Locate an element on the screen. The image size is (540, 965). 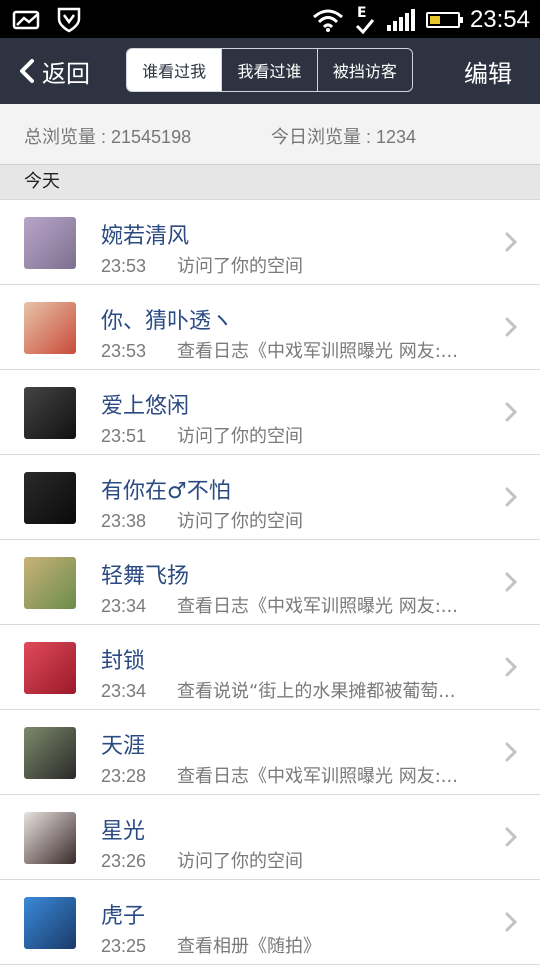
list-item: 虎子 23:25 查看相册《随拍》 is located at coordinates (270, 922).